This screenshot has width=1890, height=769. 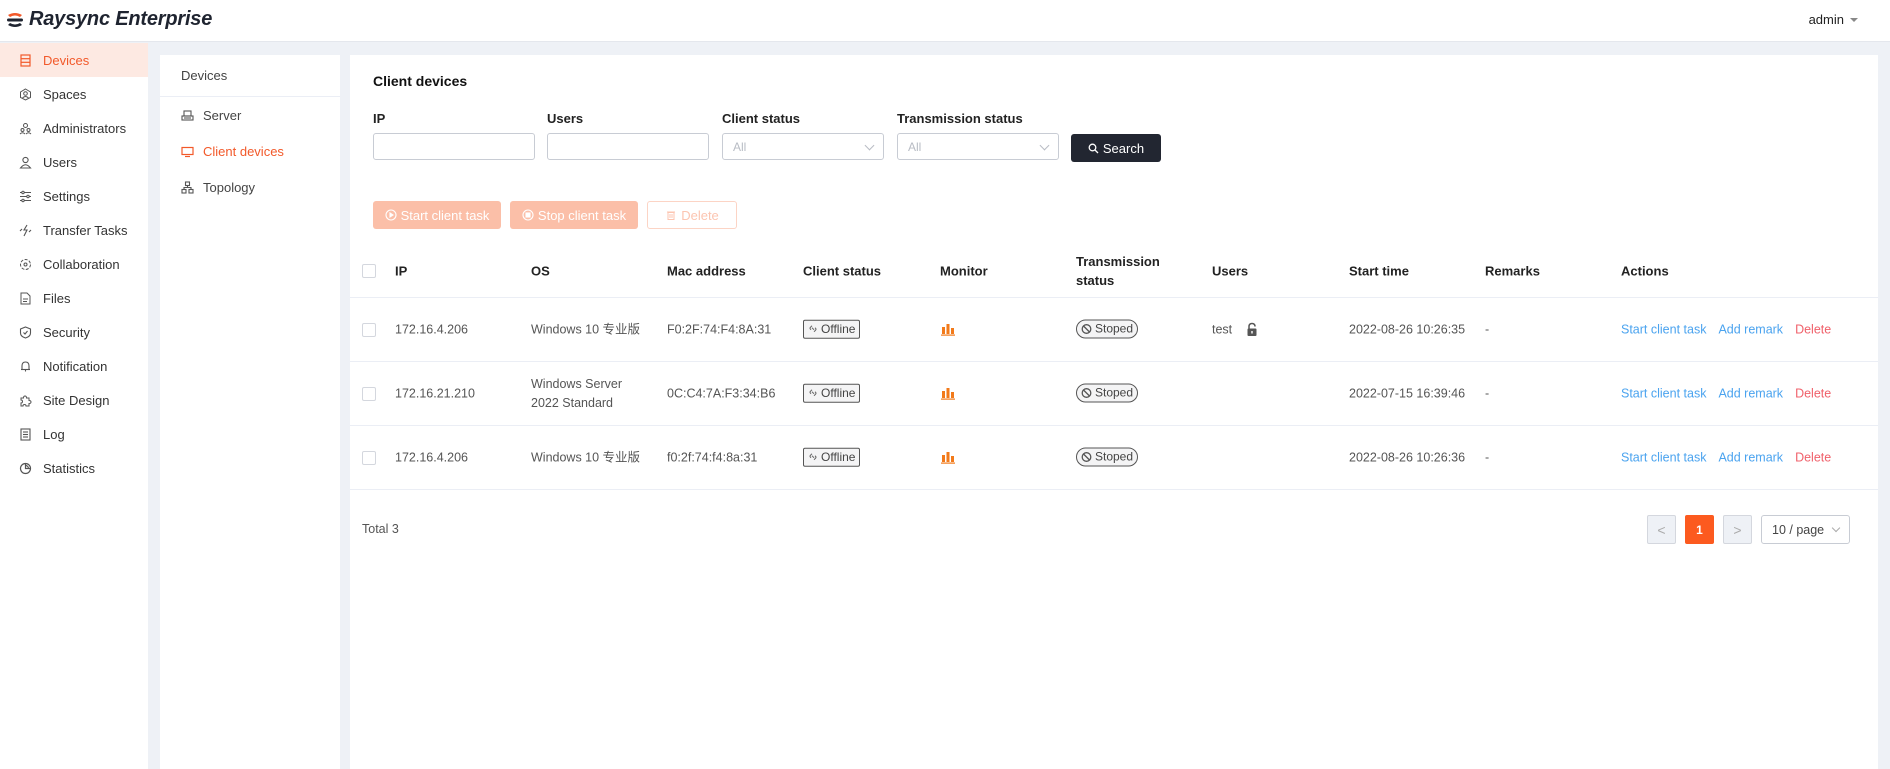 What do you see at coordinates (700, 215) in the screenshot?
I see `delete-label: Delete` at bounding box center [700, 215].